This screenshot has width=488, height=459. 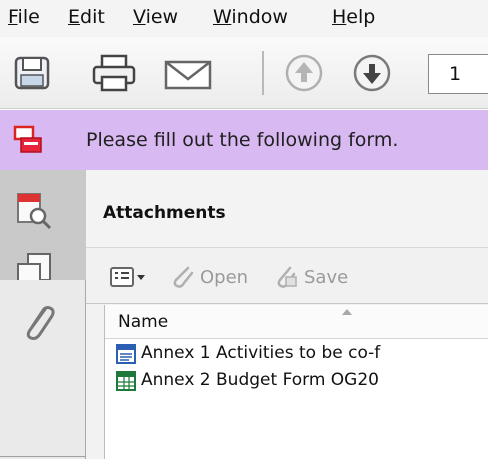 I want to click on menu-file: File, so click(x=24, y=17).